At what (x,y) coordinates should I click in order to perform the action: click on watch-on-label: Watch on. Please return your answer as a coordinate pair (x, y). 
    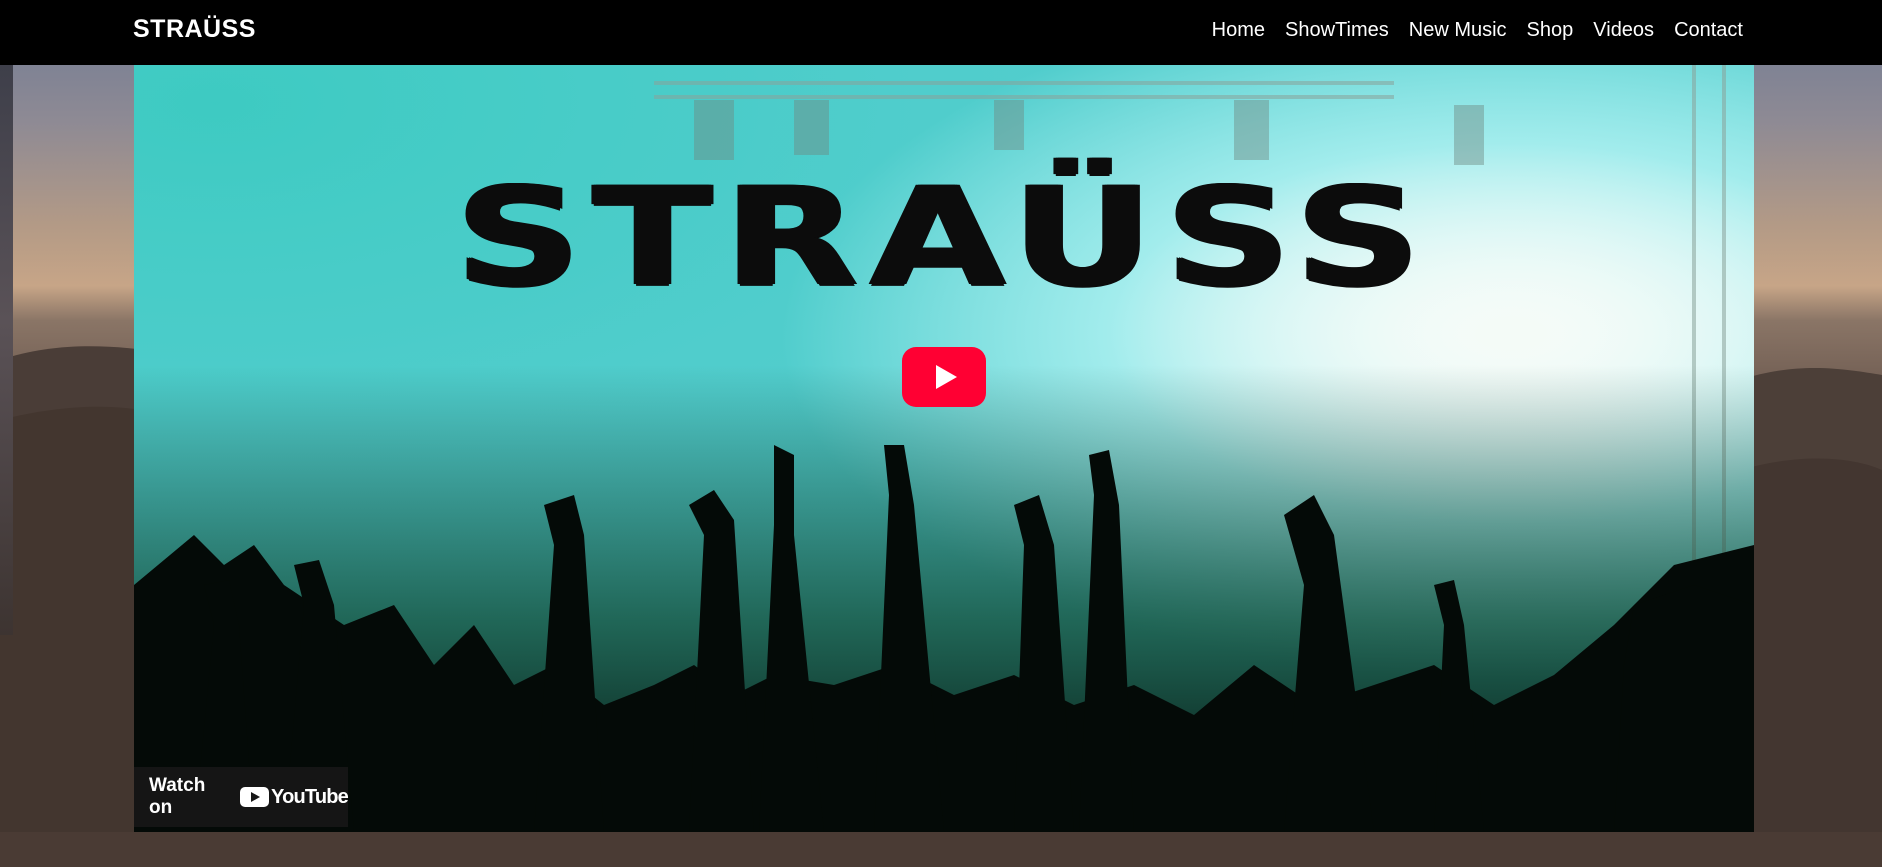
    Looking at the image, I should click on (177, 796).